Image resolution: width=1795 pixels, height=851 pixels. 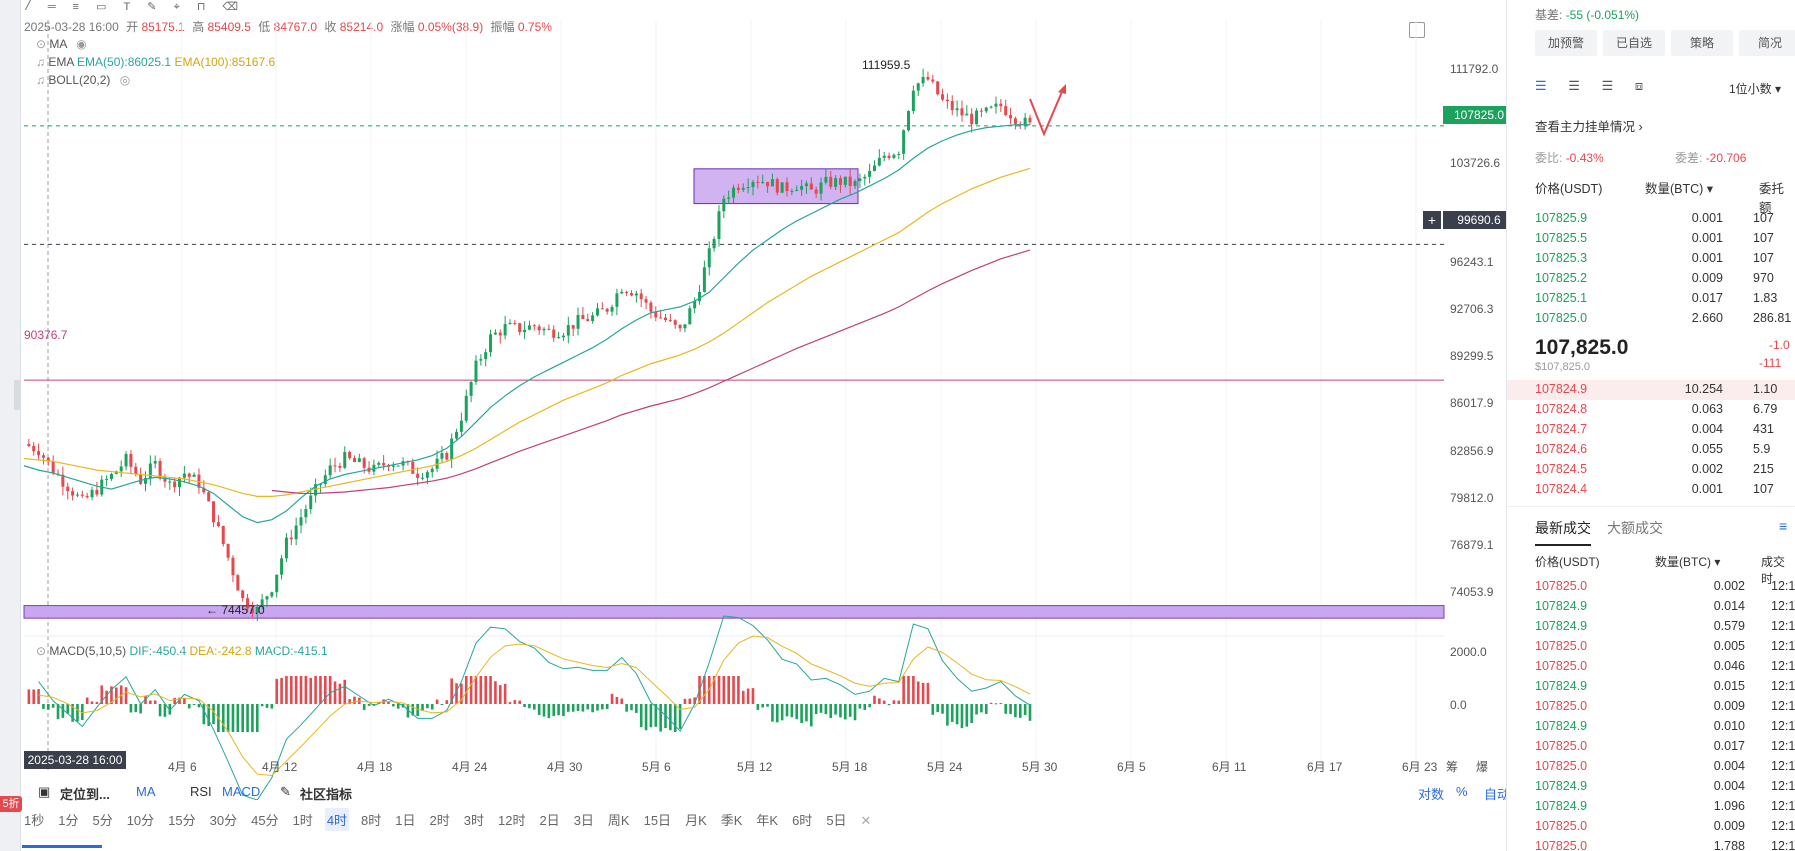 I want to click on precision-select: 1位小数 ▾, so click(x=1755, y=88).